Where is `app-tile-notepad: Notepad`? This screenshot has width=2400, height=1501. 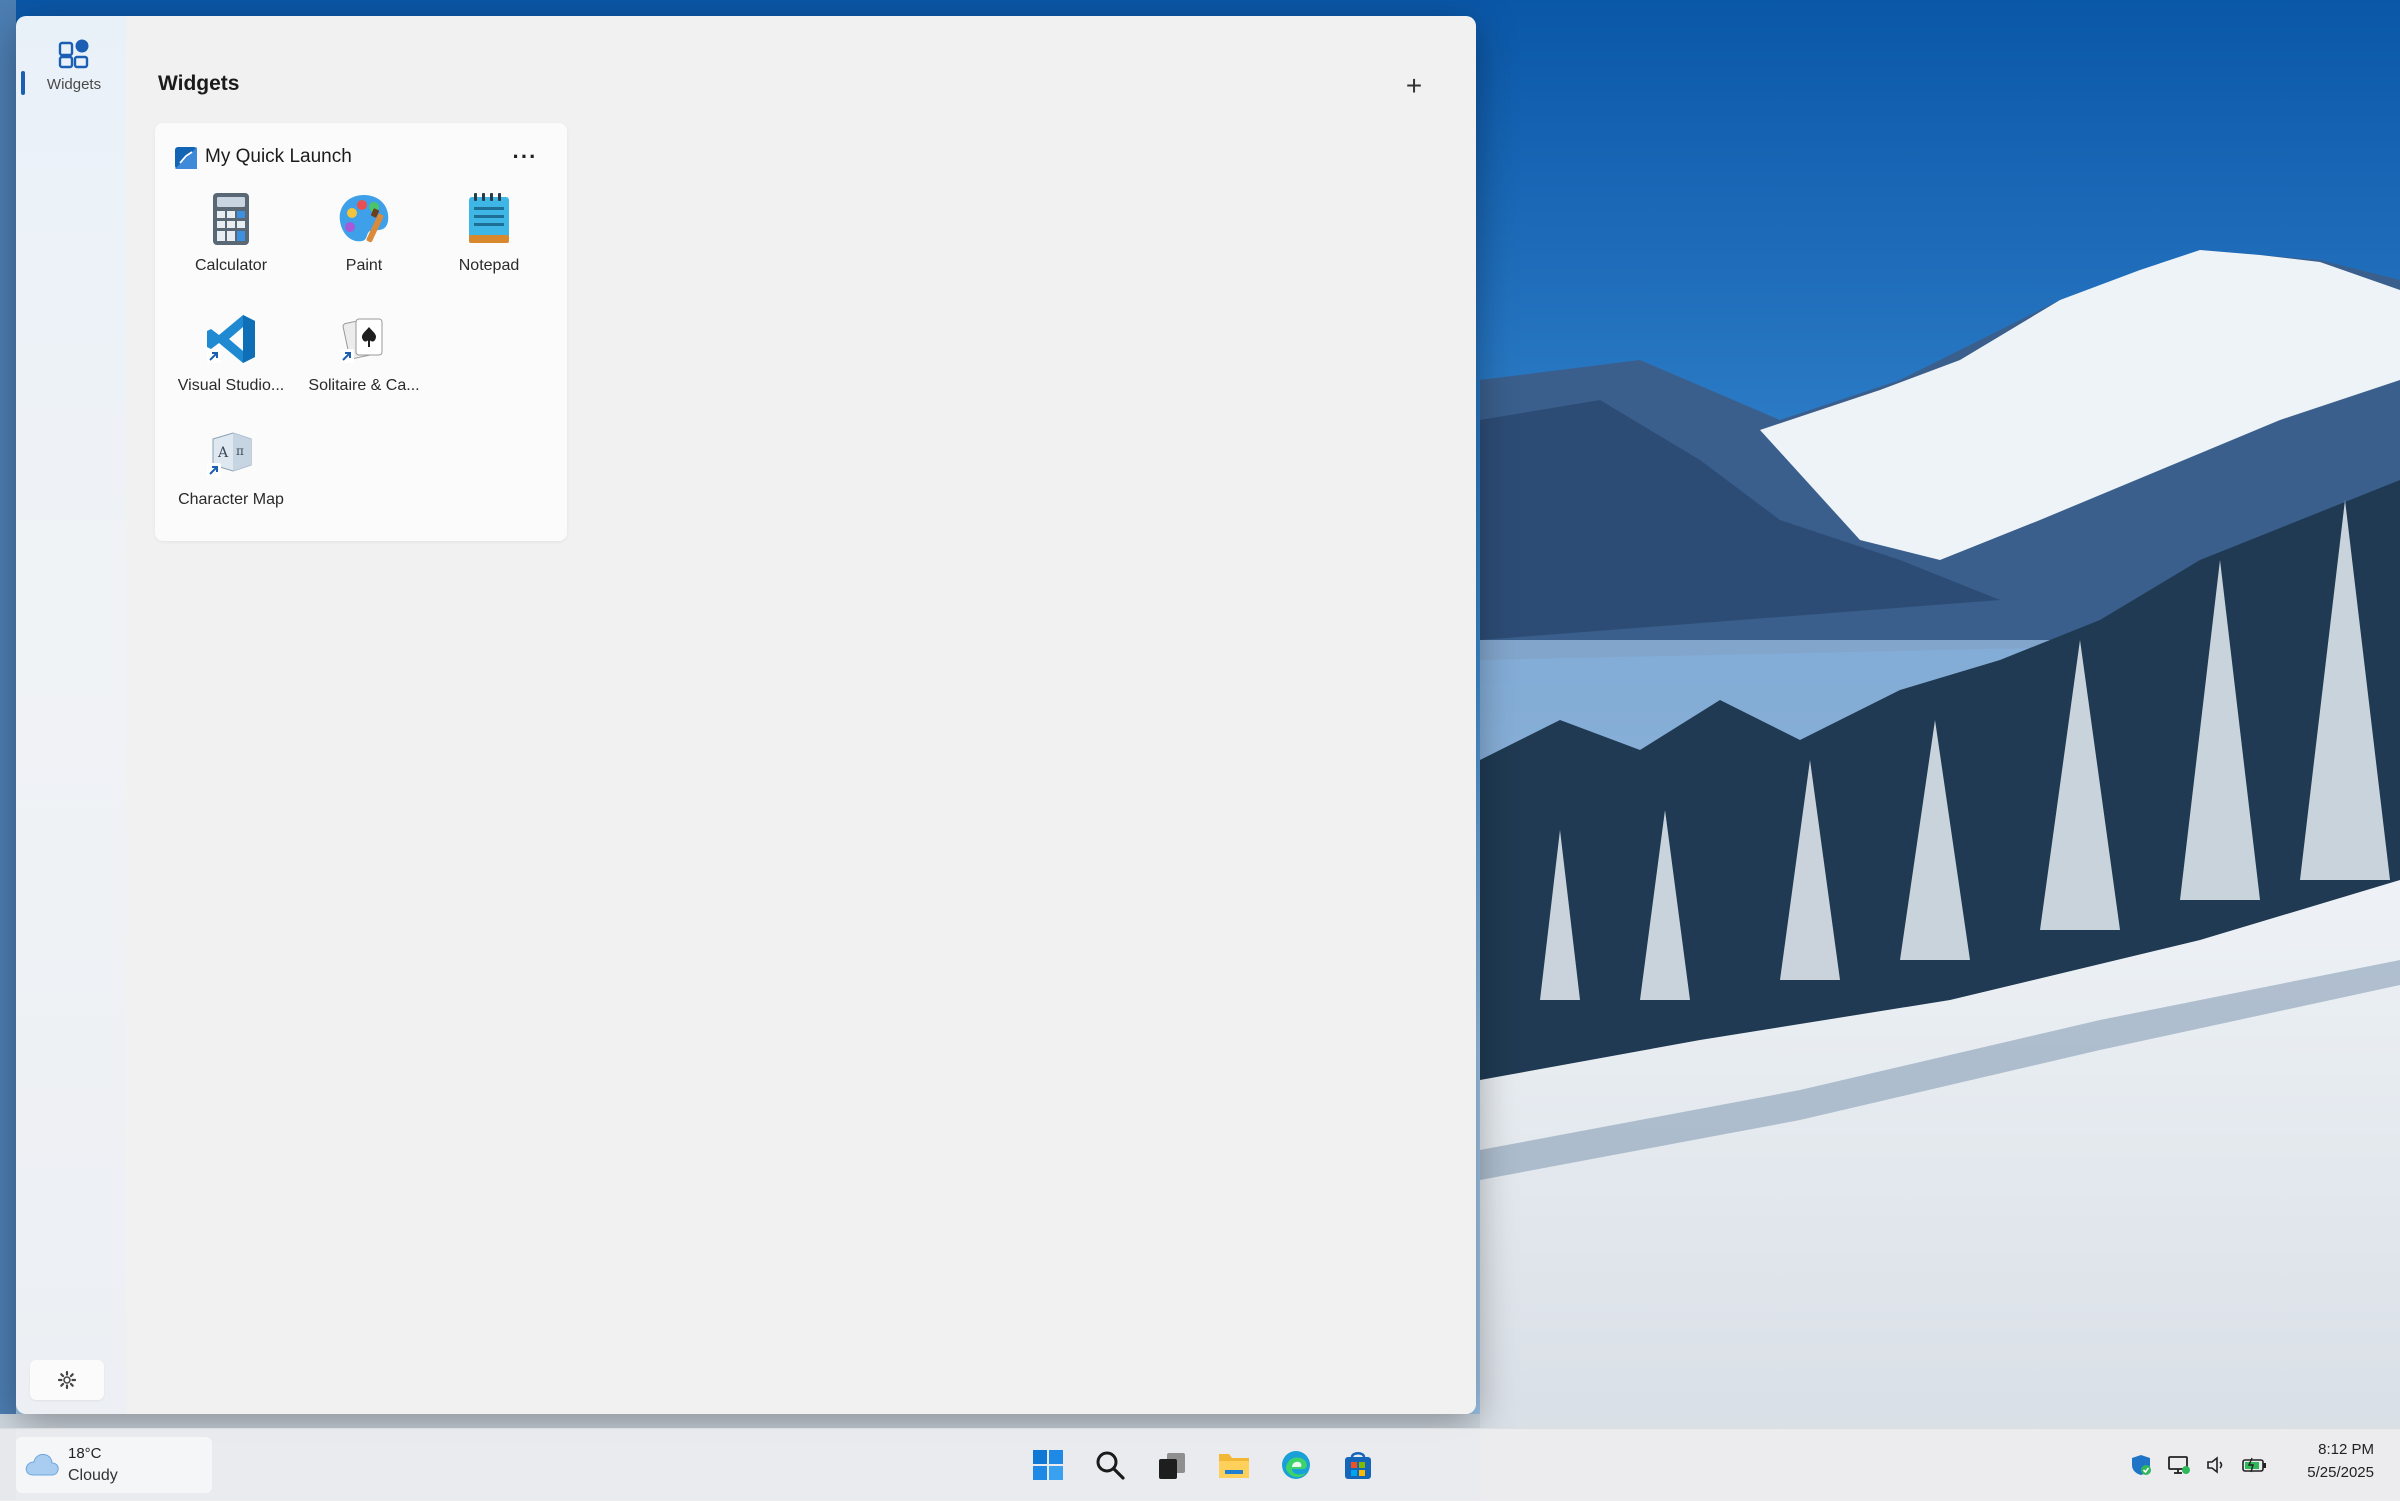
app-tile-notepad: Notepad is located at coordinates (489, 241).